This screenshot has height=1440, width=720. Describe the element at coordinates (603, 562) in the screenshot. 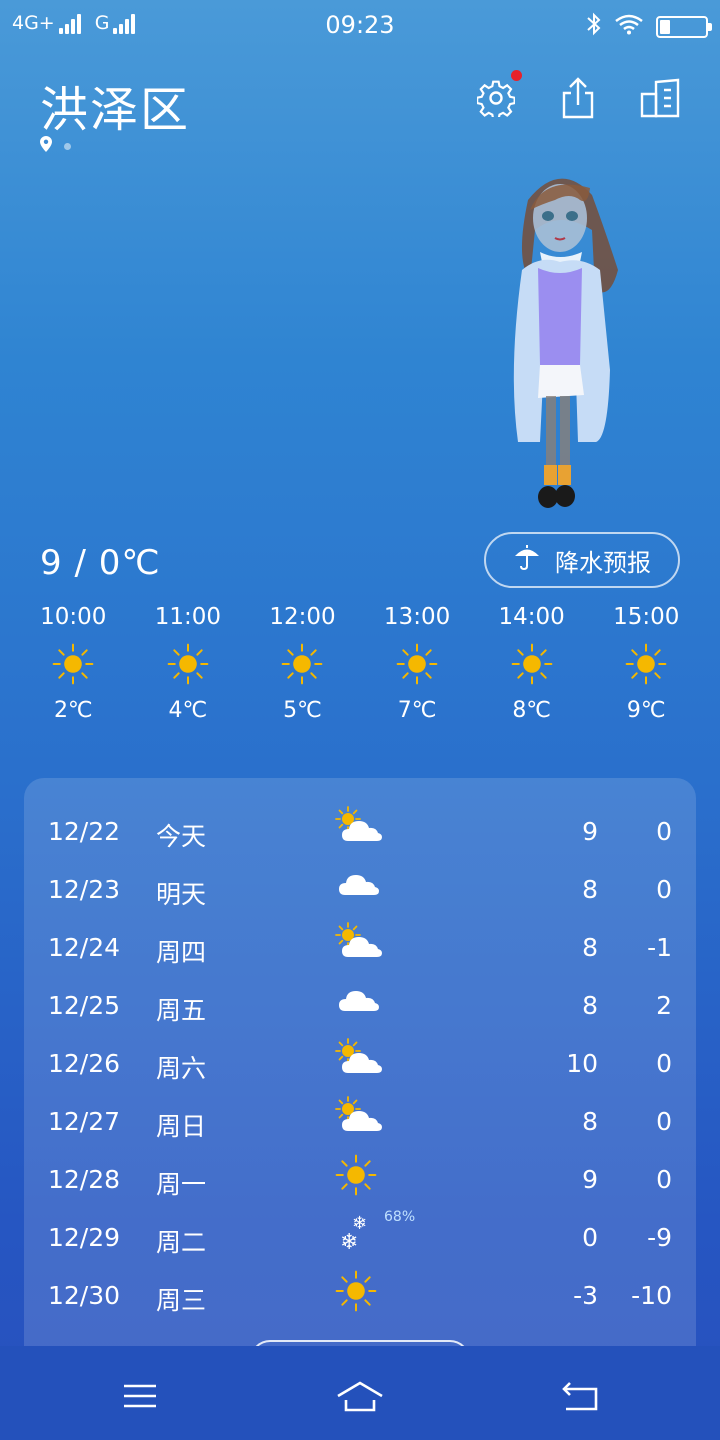

I see `precipitation-forecast-label: 降水预报` at that location.